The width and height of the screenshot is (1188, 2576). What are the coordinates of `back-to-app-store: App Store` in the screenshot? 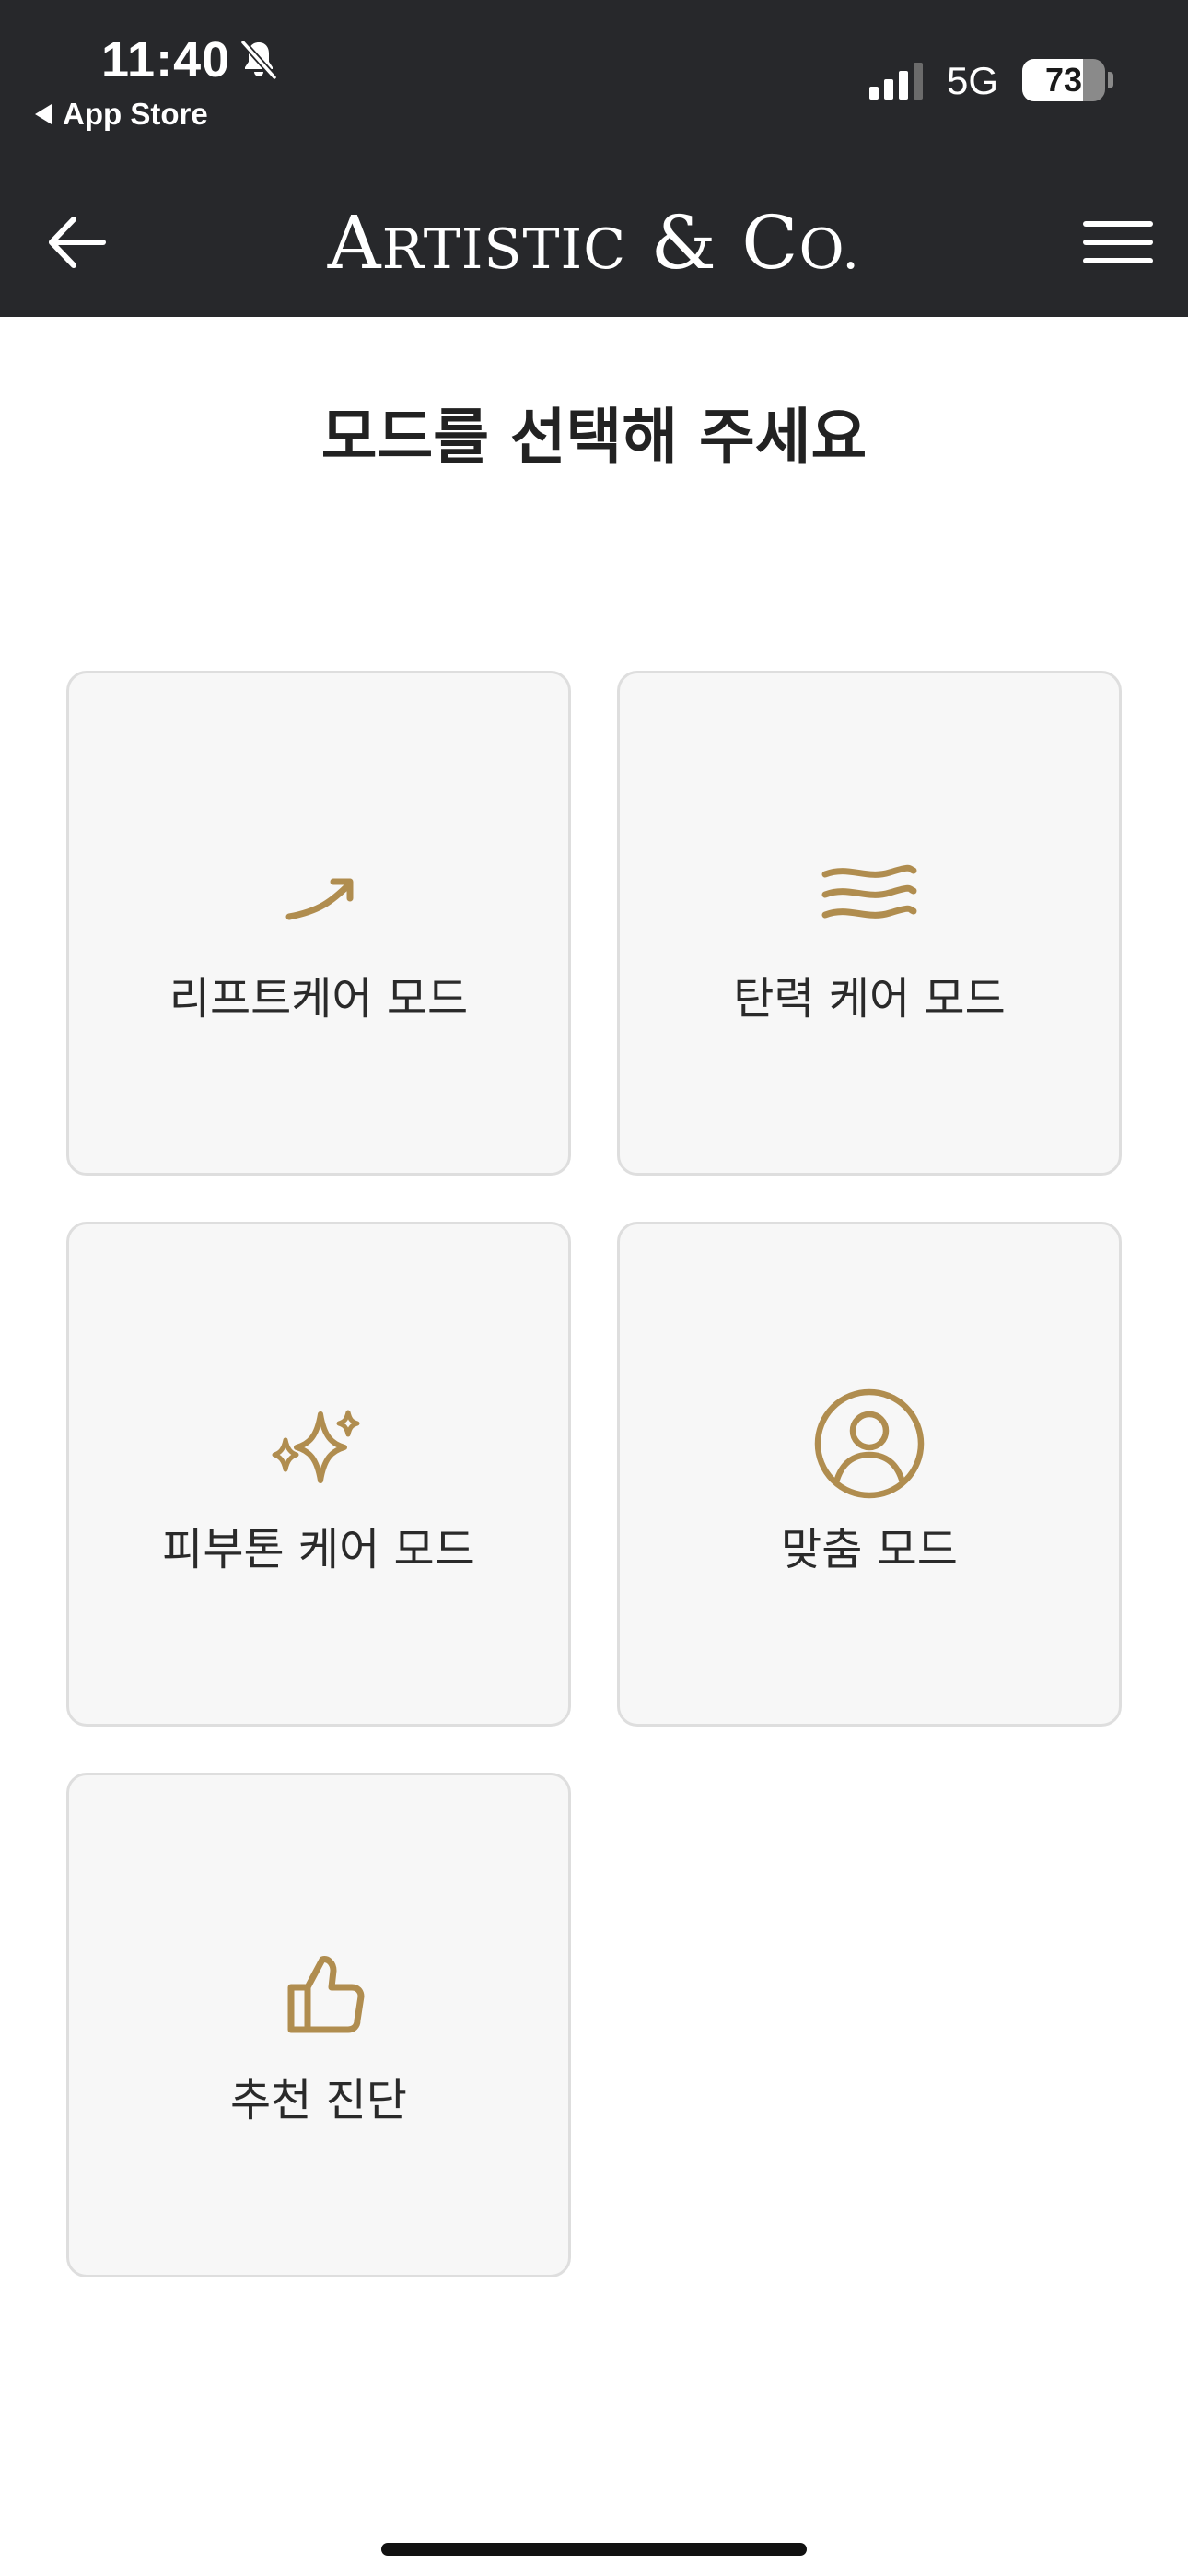 It's located at (121, 114).